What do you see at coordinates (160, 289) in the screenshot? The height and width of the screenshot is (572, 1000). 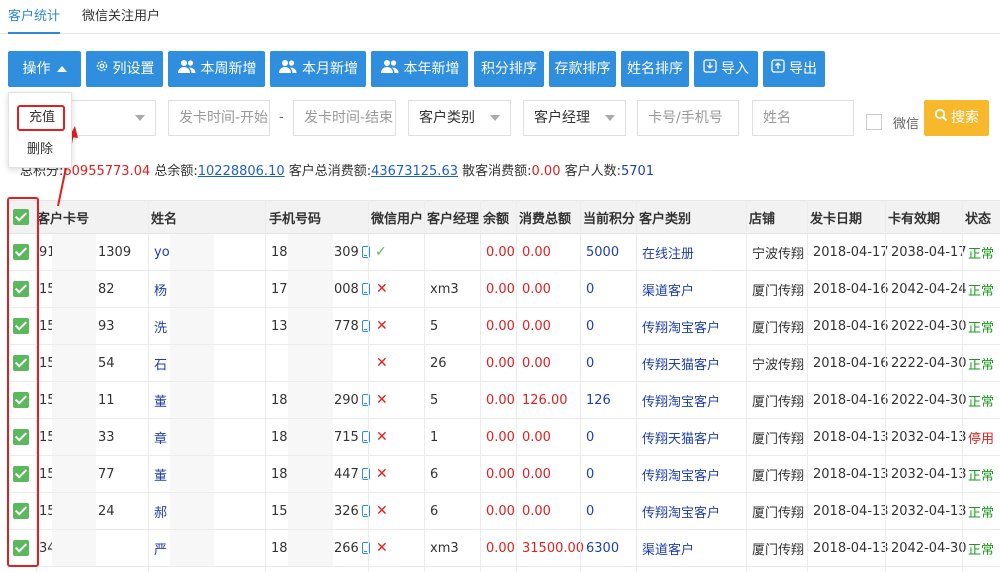 I see `customer-name-link: 杨` at bounding box center [160, 289].